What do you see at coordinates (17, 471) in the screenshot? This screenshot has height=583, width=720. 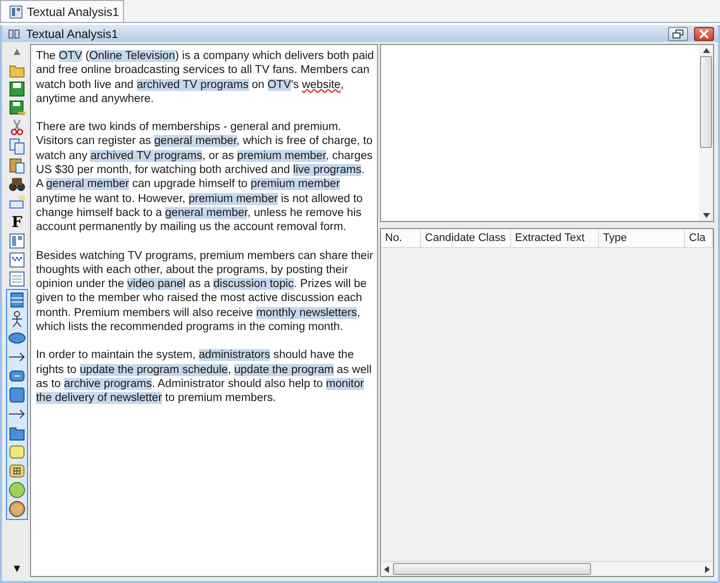 I see `grid-note-icon` at bounding box center [17, 471].